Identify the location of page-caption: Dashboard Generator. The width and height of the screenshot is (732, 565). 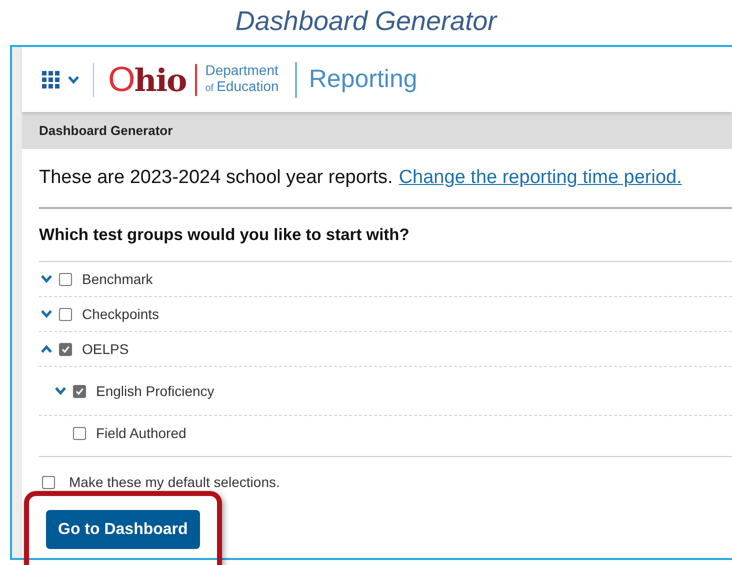
(366, 21).